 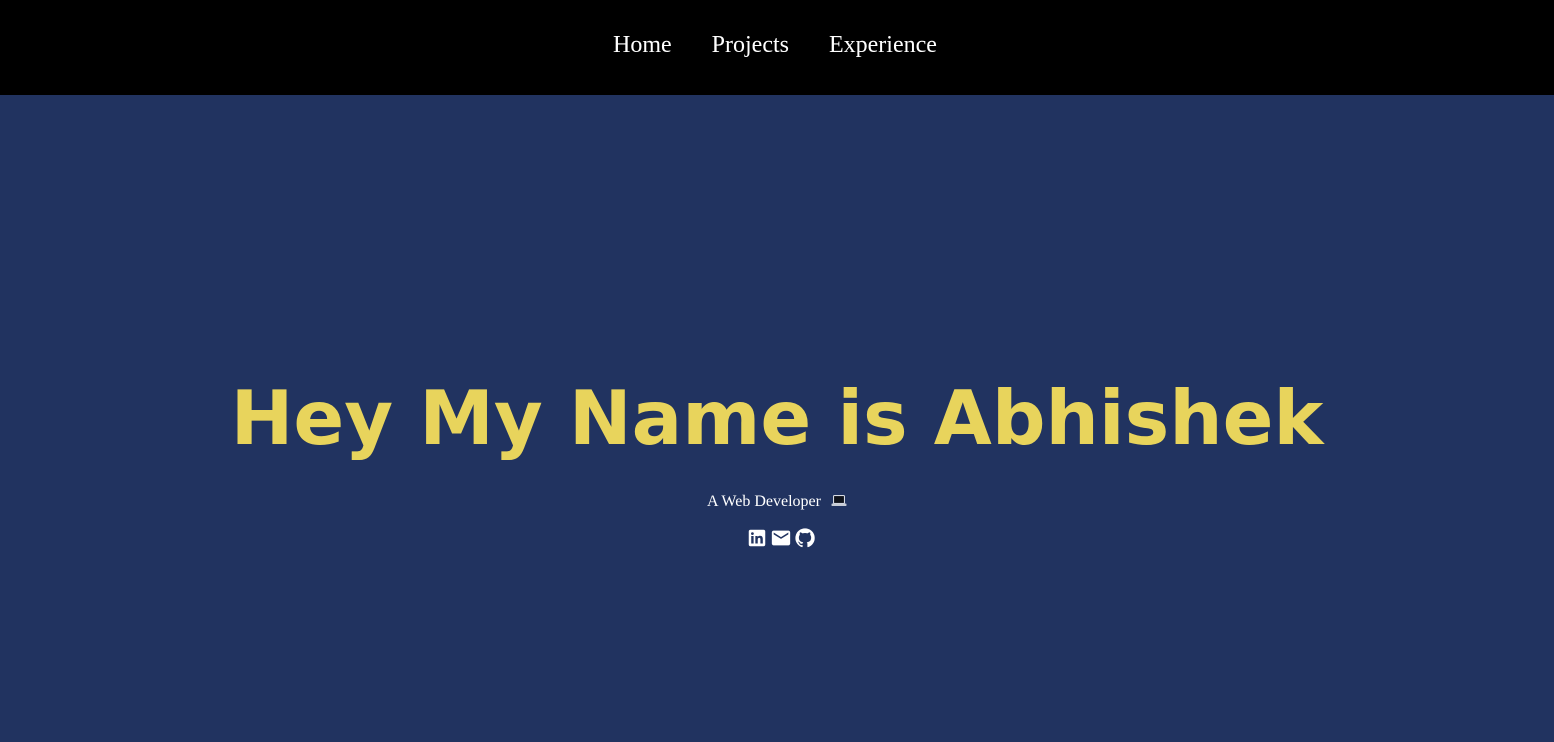 I want to click on navbar: Home Projects Experience, so click(x=777, y=47).